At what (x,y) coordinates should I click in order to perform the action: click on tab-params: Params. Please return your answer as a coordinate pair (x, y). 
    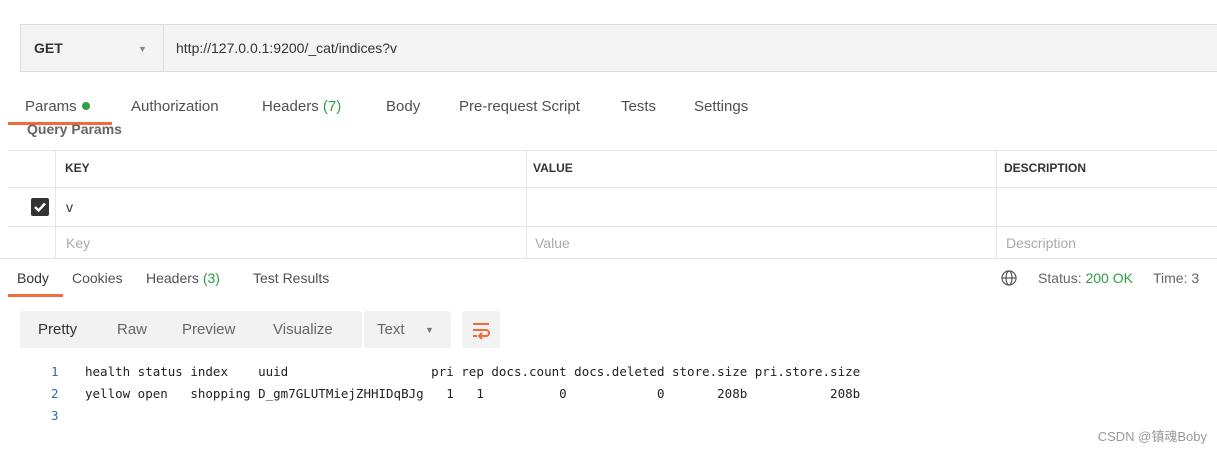
    Looking at the image, I should click on (57, 106).